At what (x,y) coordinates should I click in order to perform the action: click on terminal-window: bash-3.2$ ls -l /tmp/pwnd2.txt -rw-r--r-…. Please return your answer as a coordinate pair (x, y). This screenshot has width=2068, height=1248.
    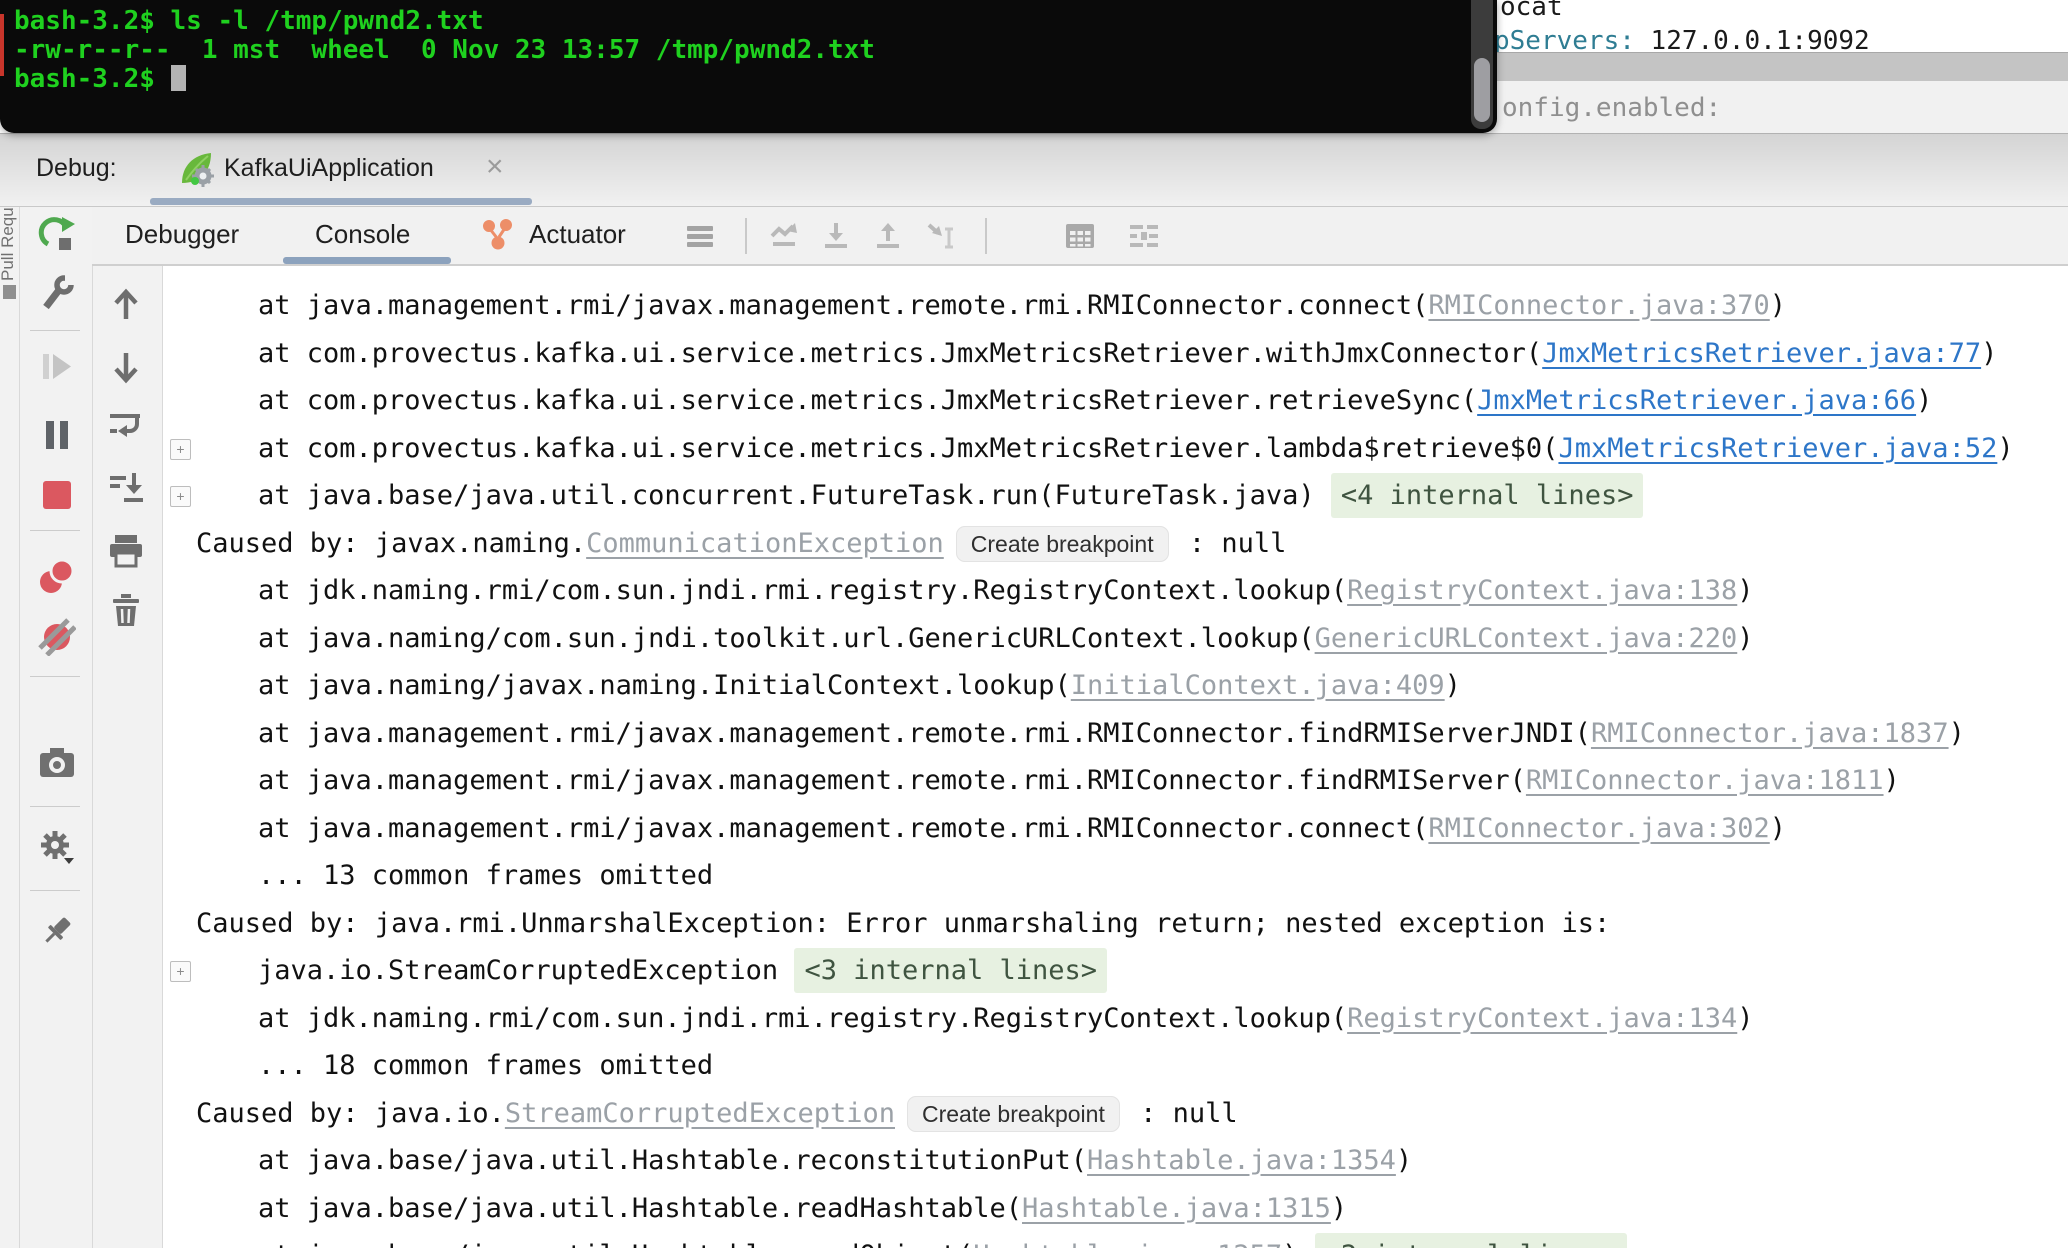
    Looking at the image, I should click on (748, 66).